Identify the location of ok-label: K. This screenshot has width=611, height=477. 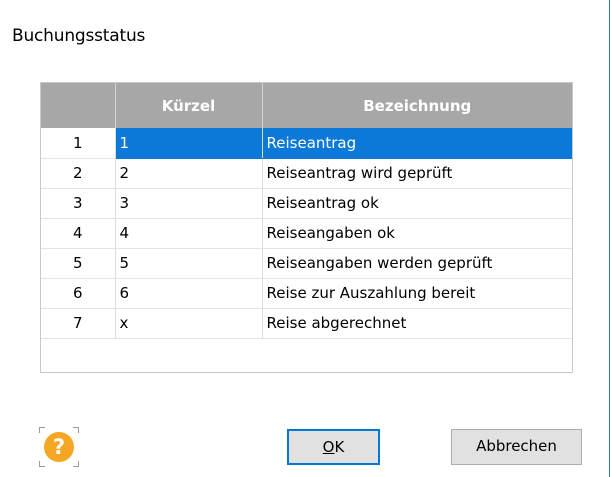
(339, 447).